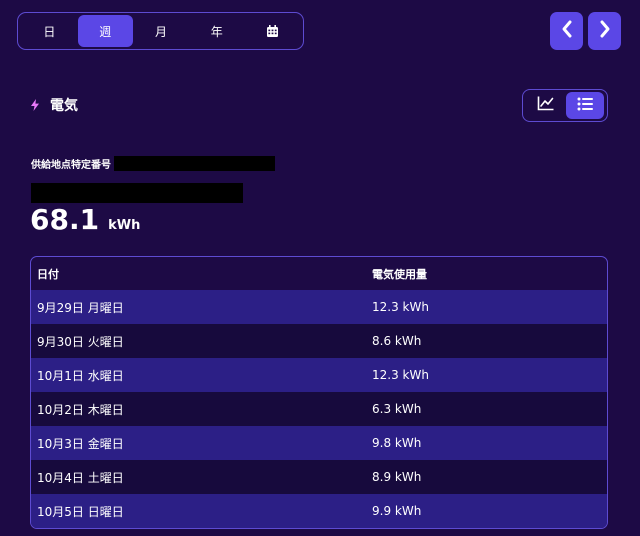 This screenshot has width=640, height=536. What do you see at coordinates (216, 31) in the screenshot?
I see `tab-year: 年` at bounding box center [216, 31].